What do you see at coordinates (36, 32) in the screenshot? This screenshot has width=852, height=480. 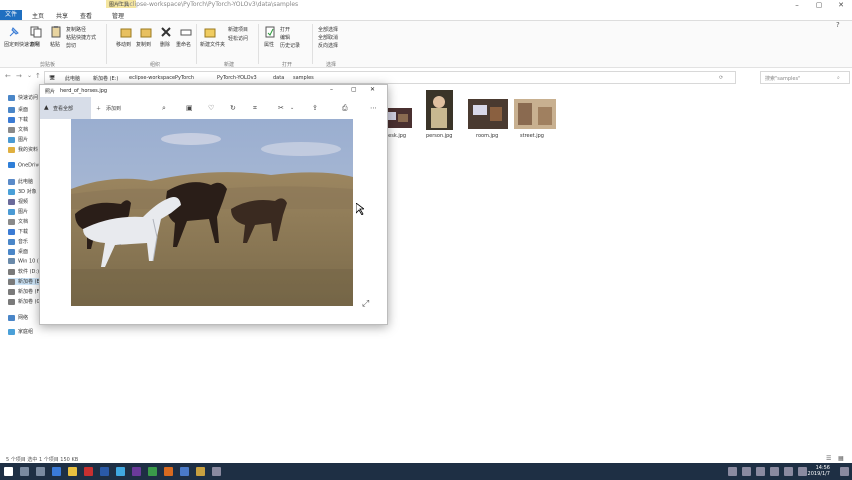 I see `copy-icon` at bounding box center [36, 32].